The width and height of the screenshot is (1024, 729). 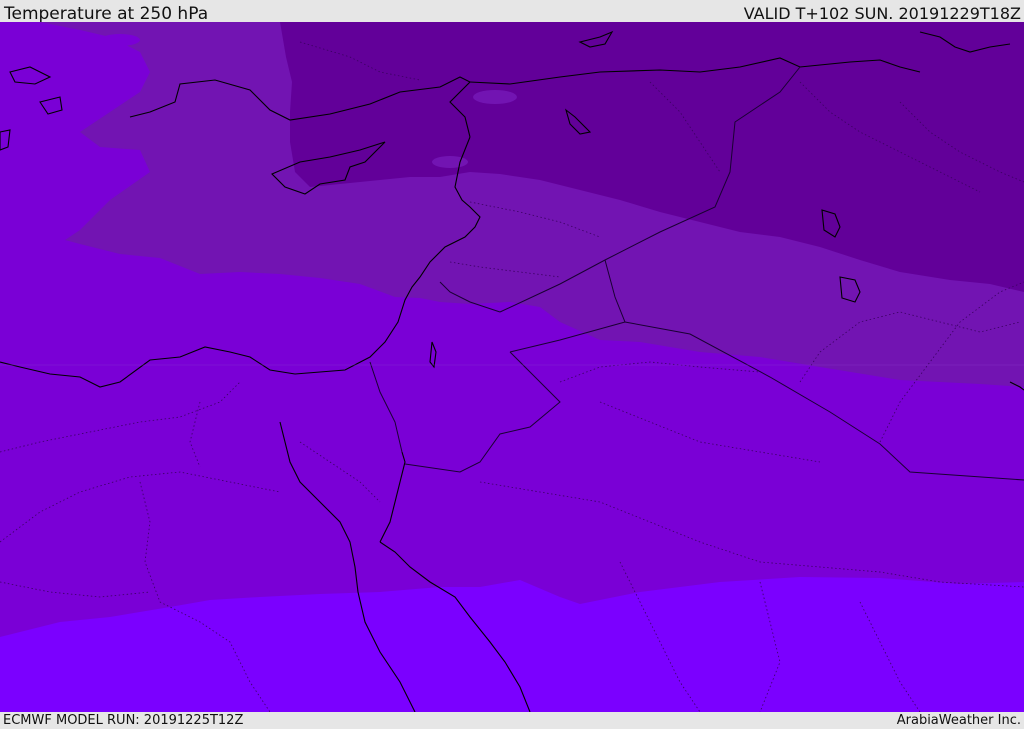 I want to click on credit-label: ArabiaWeather Inc., so click(x=958, y=720).